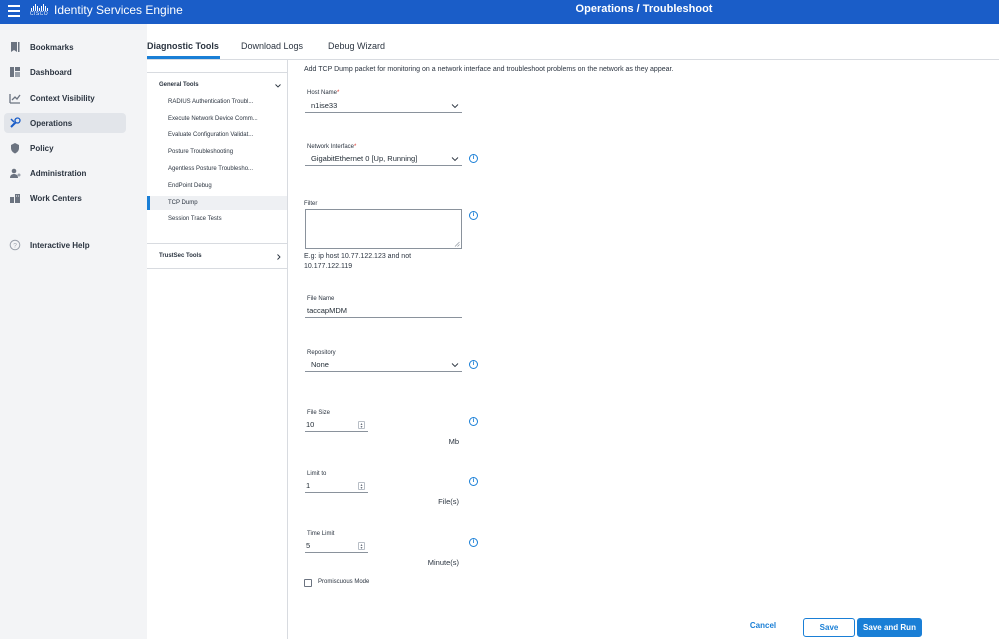 Image resolution: width=999 pixels, height=639 pixels. What do you see at coordinates (361, 546) in the screenshot?
I see `time-limit-stepper: ▴ ▾` at bounding box center [361, 546].